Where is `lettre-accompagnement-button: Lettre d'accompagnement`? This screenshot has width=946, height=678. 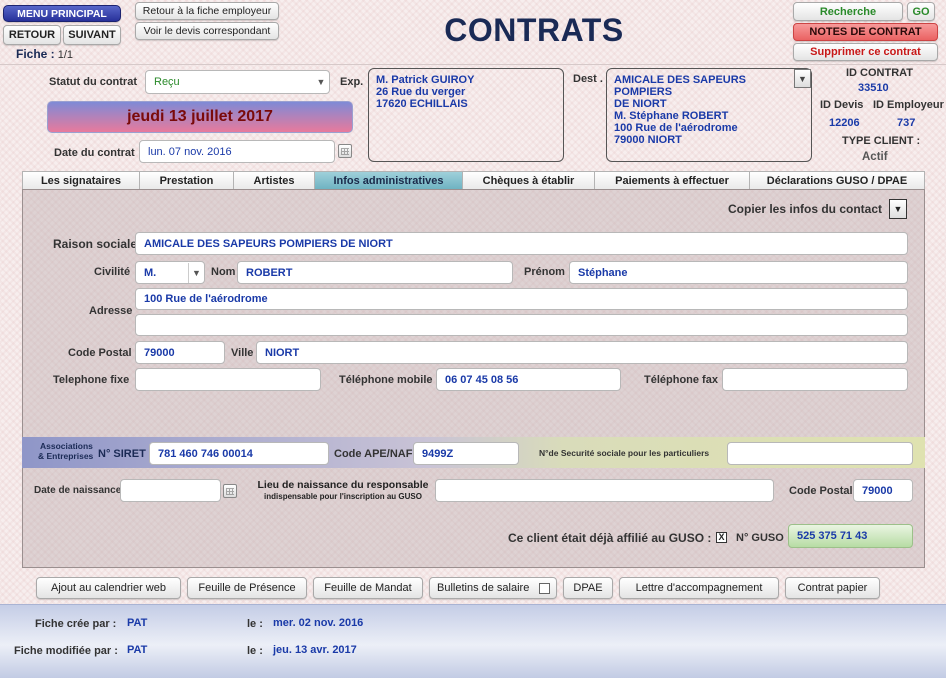 lettre-accompagnement-button: Lettre d'accompagnement is located at coordinates (699, 588).